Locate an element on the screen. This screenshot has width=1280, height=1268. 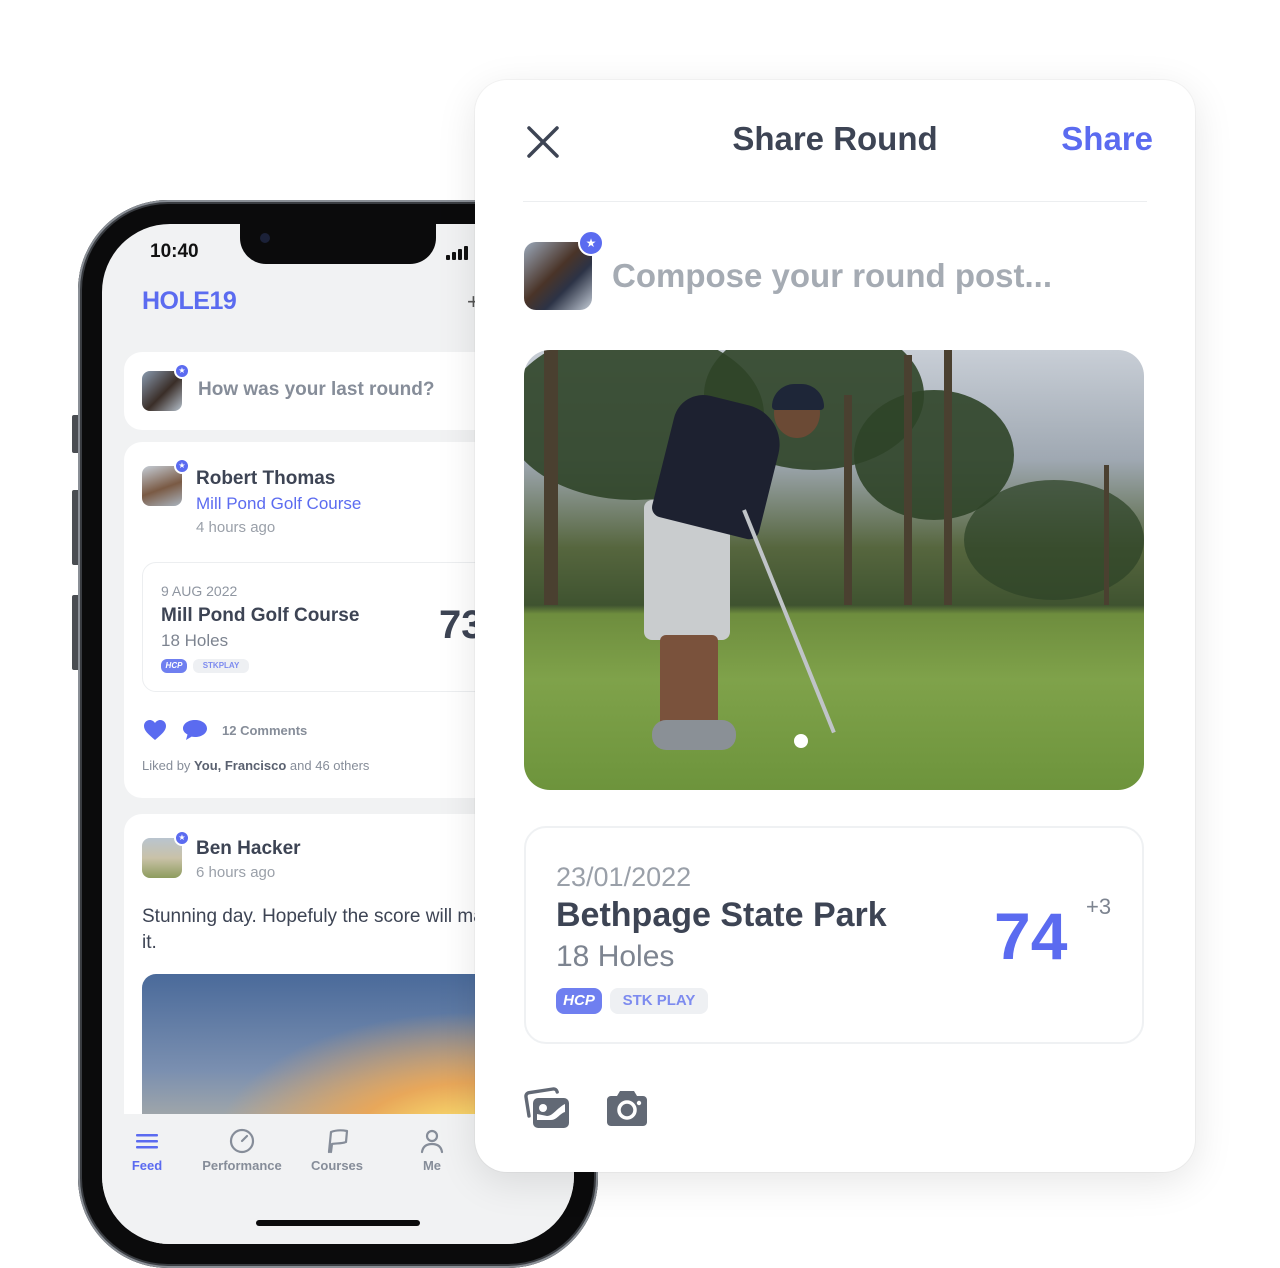
post-time: 6 hours ago is located at coordinates (236, 872).